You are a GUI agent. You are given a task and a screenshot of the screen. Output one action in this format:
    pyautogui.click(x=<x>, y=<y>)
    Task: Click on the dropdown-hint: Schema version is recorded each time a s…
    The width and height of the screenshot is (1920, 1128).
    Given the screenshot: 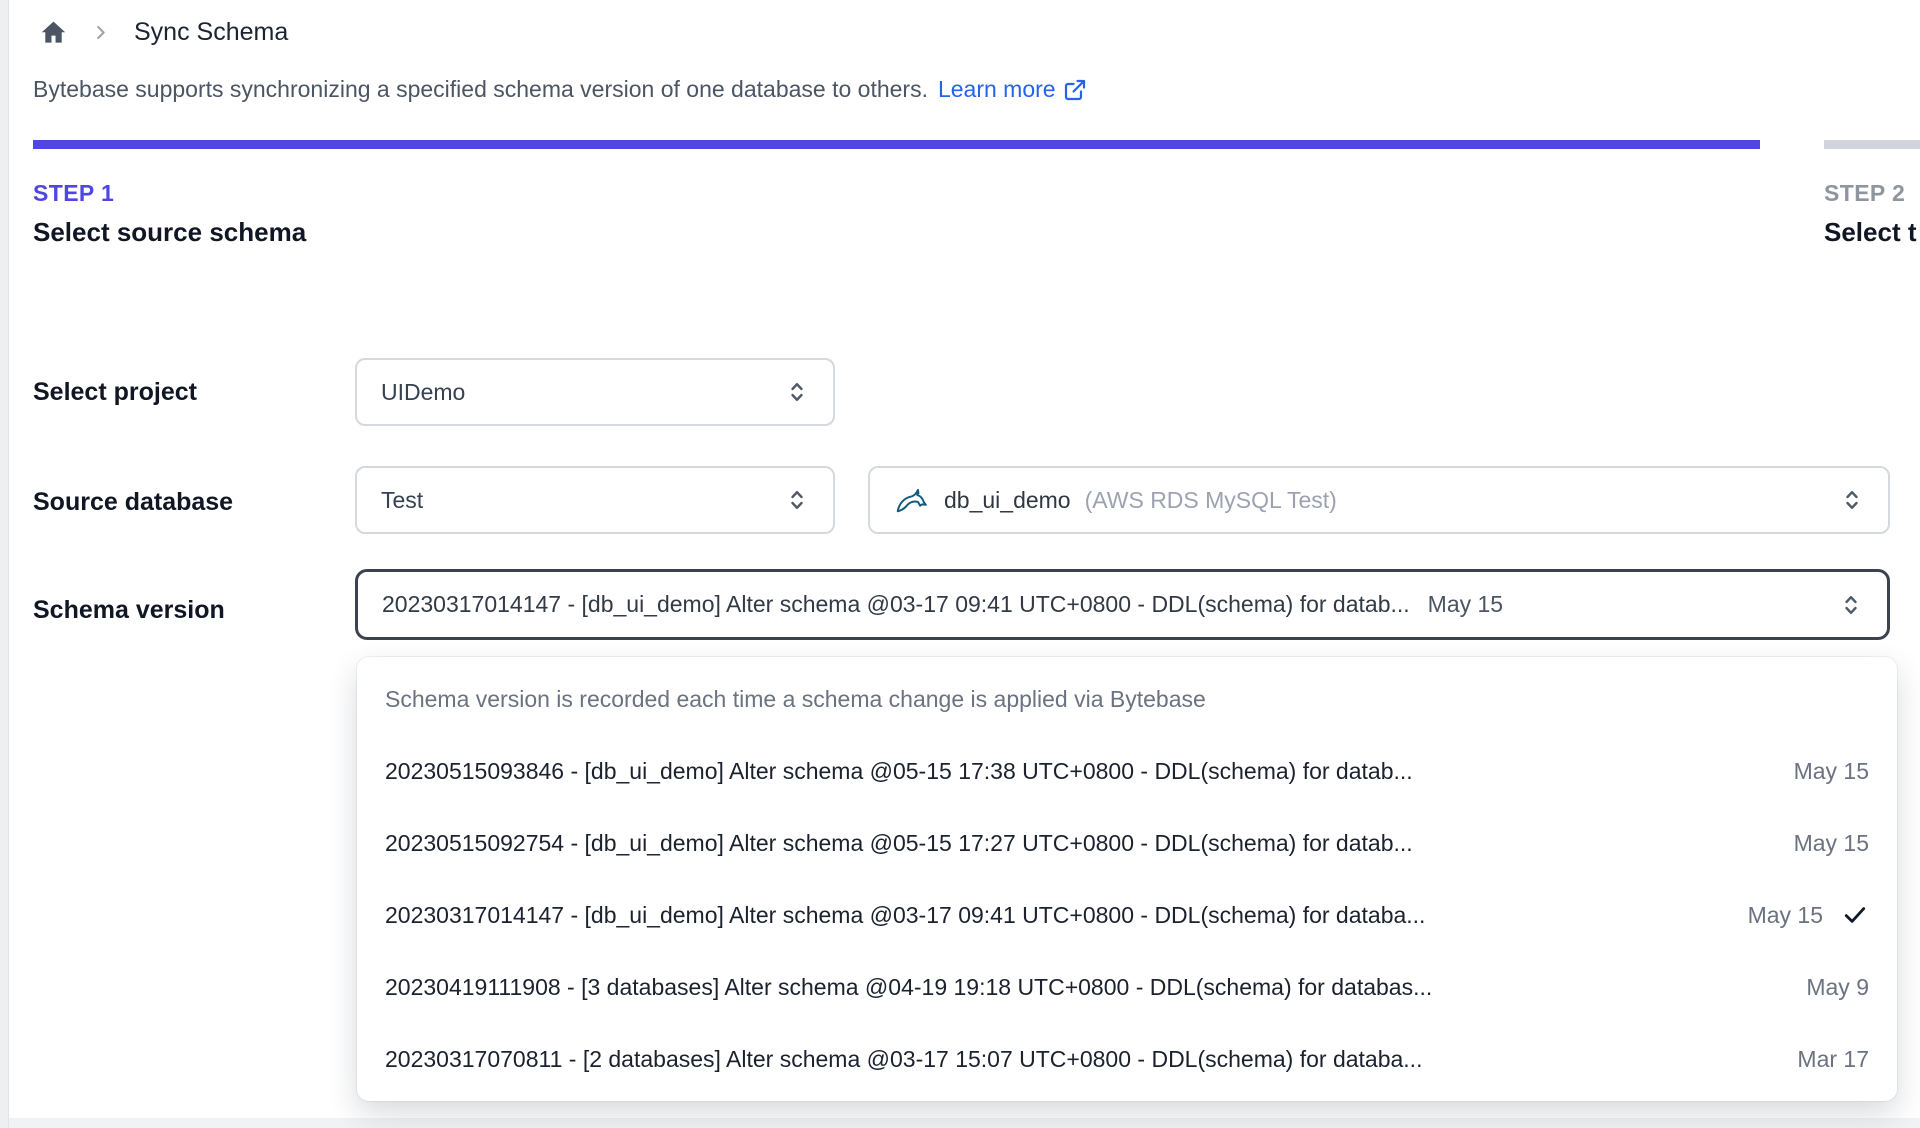 What is the action you would take?
    pyautogui.click(x=1127, y=699)
    